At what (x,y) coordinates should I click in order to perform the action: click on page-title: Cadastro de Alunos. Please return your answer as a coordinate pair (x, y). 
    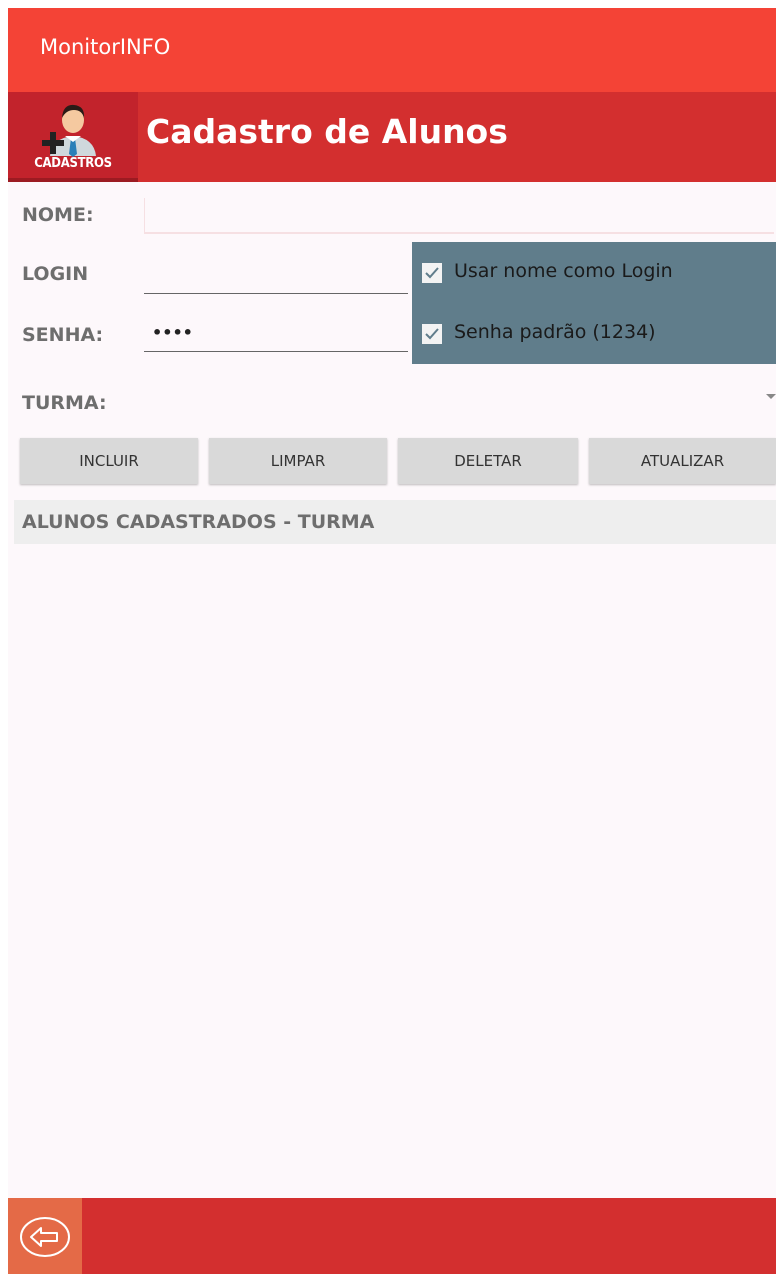
    Looking at the image, I should click on (327, 131).